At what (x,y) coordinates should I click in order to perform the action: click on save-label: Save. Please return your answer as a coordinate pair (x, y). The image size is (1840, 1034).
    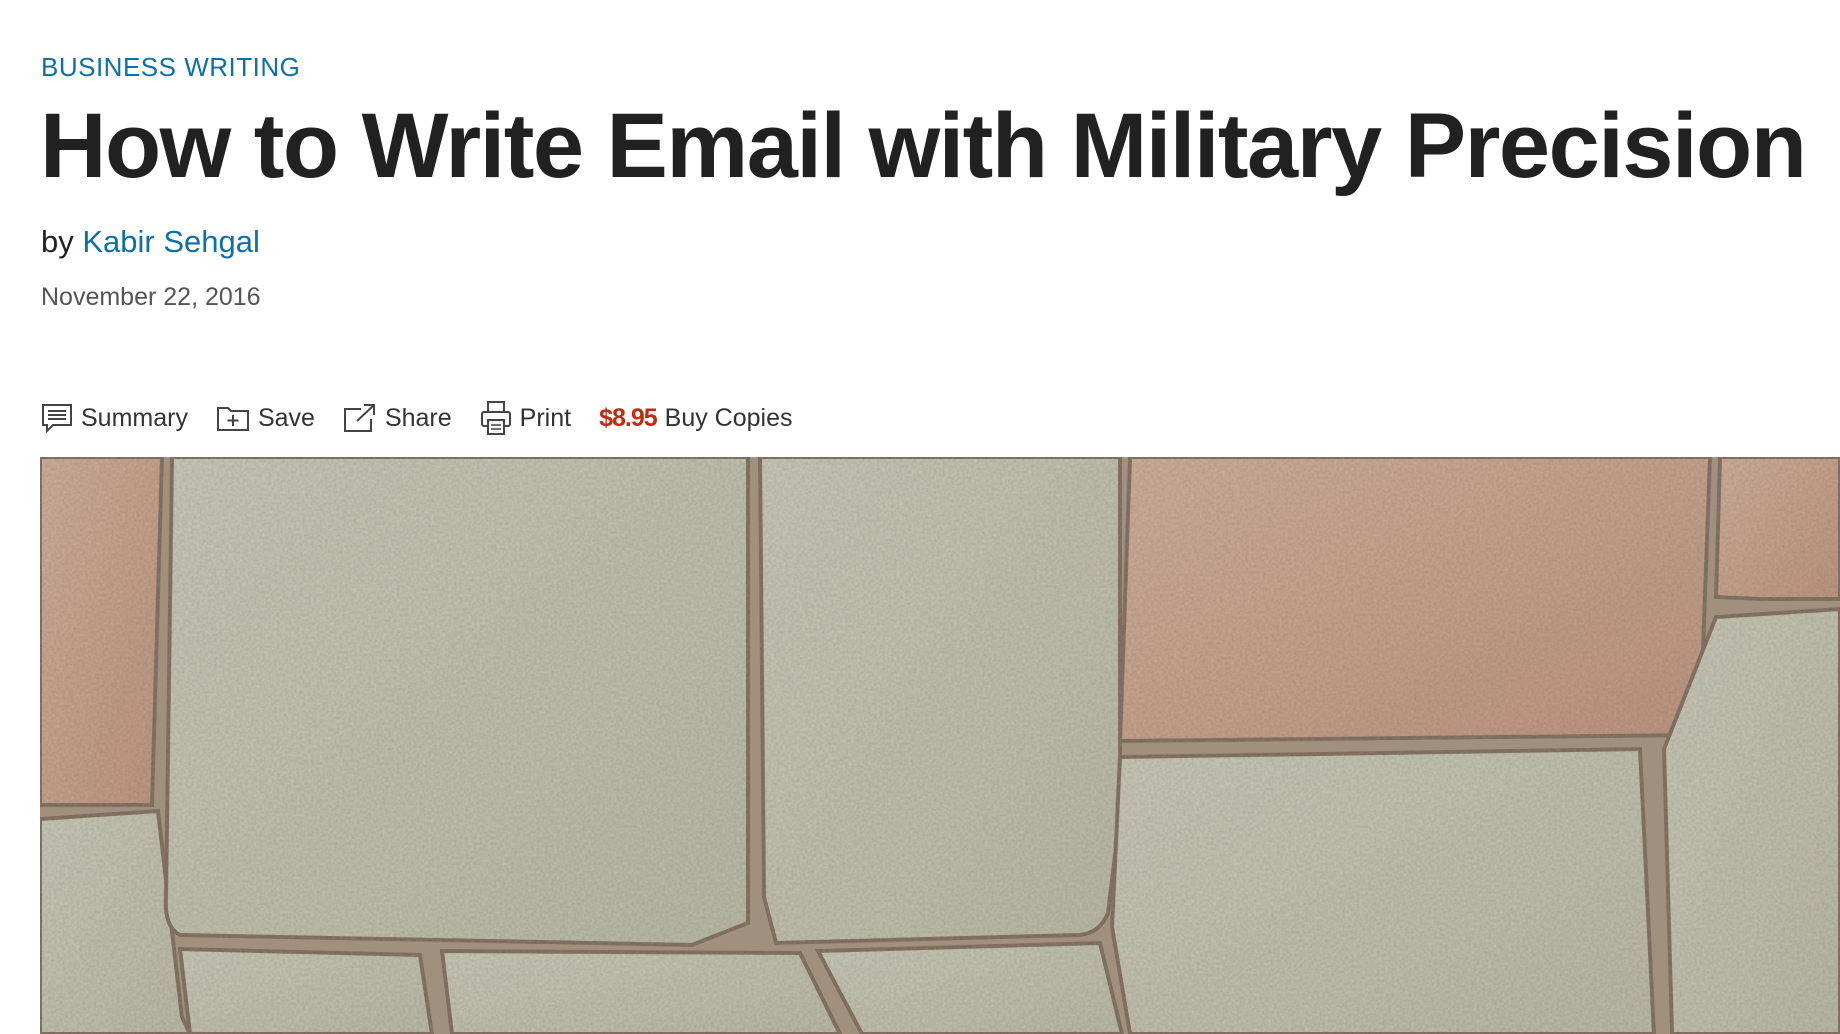
    Looking at the image, I should click on (286, 417).